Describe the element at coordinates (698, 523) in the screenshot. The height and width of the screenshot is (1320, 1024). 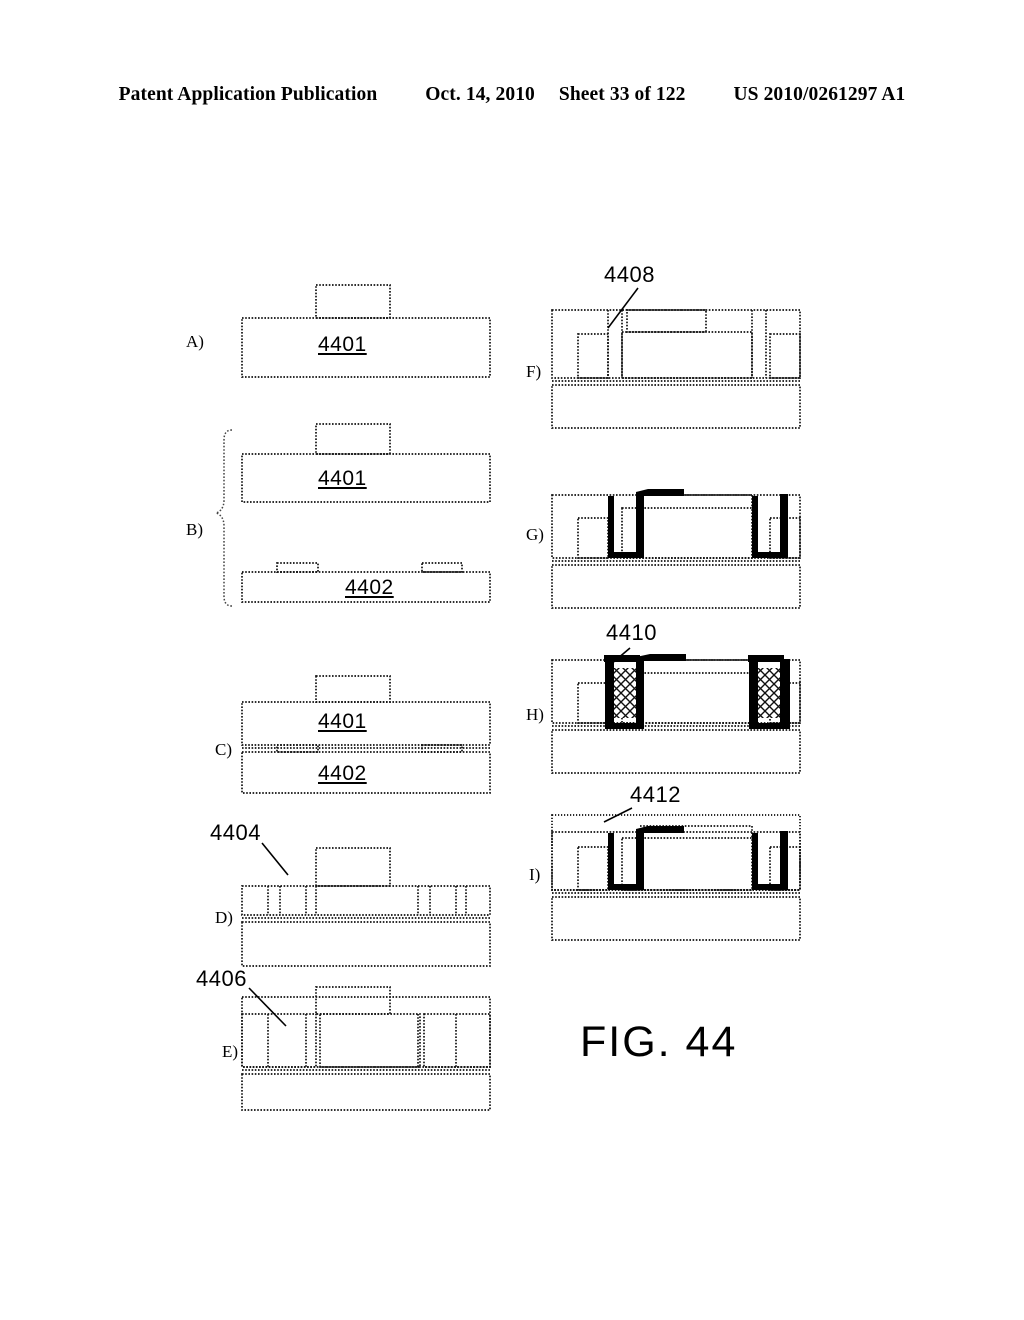
I see `panel-g-trench-liners` at that location.